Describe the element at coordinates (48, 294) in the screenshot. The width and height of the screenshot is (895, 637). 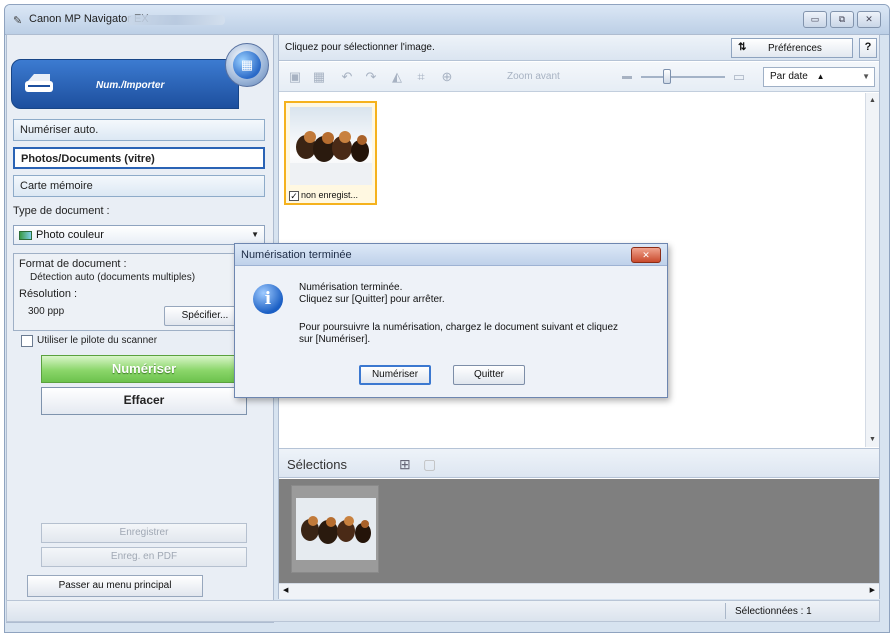
I see `resolution-label: Résolution :` at that location.